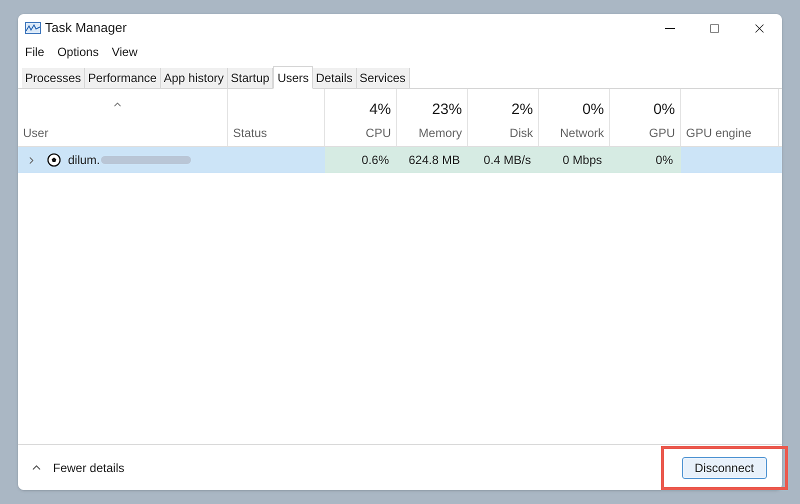 The width and height of the screenshot is (800, 504). What do you see at coordinates (250, 133) in the screenshot?
I see `column-header: Status` at bounding box center [250, 133].